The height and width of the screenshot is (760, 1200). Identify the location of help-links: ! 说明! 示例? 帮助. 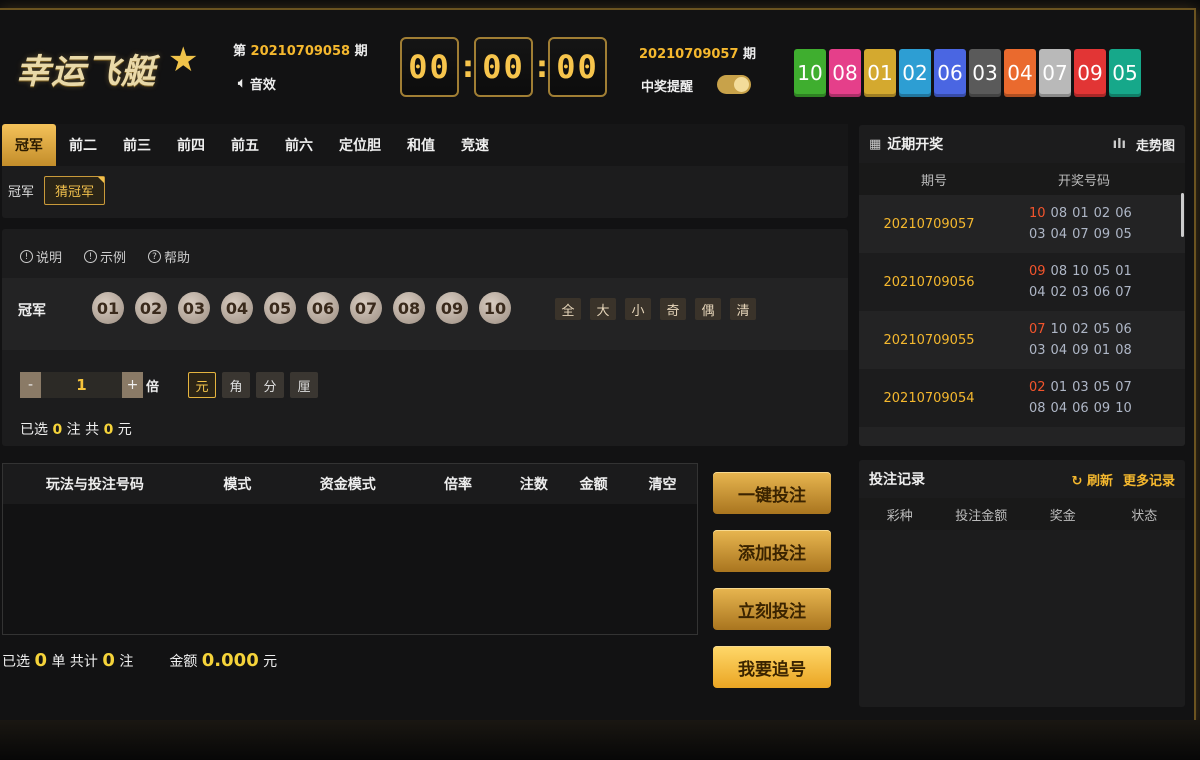
(105, 256).